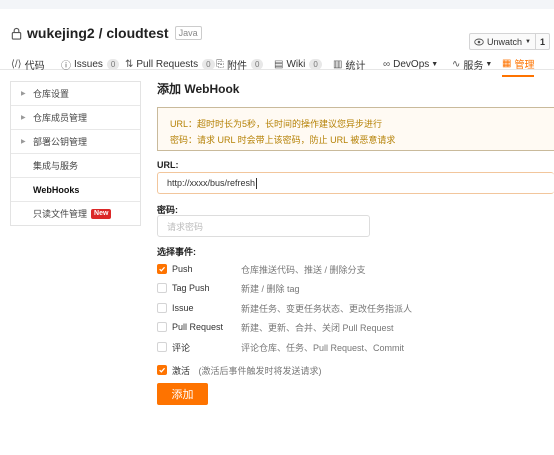 The height and width of the screenshot is (455, 554). I want to click on add-webhook-button: 添加, so click(182, 394).